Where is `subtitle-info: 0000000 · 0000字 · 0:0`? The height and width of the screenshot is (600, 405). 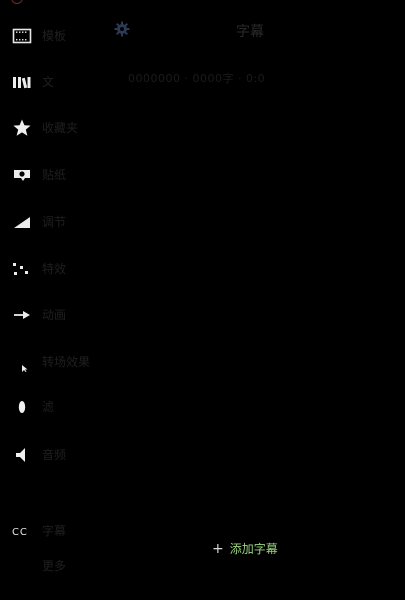 subtitle-info: 0000000 · 0000字 · 0:0 is located at coordinates (197, 78).